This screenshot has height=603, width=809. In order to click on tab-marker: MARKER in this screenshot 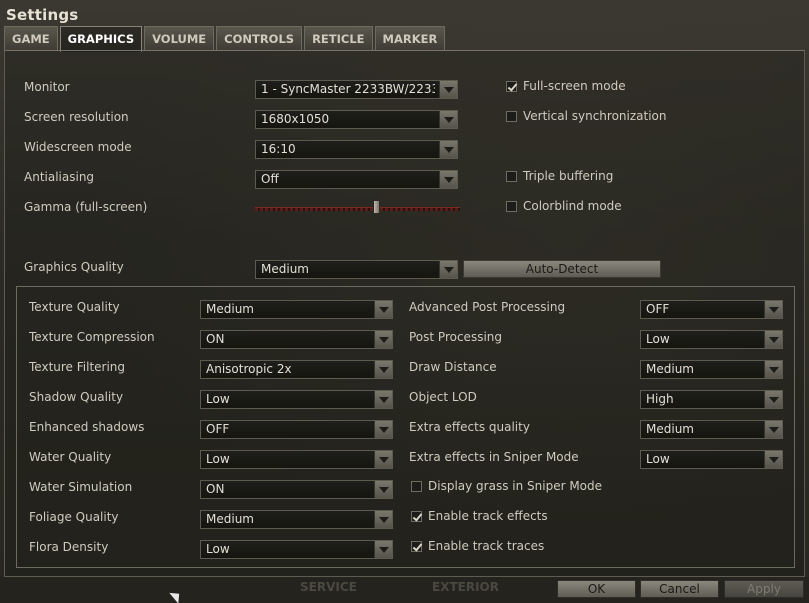, I will do `click(410, 38)`.